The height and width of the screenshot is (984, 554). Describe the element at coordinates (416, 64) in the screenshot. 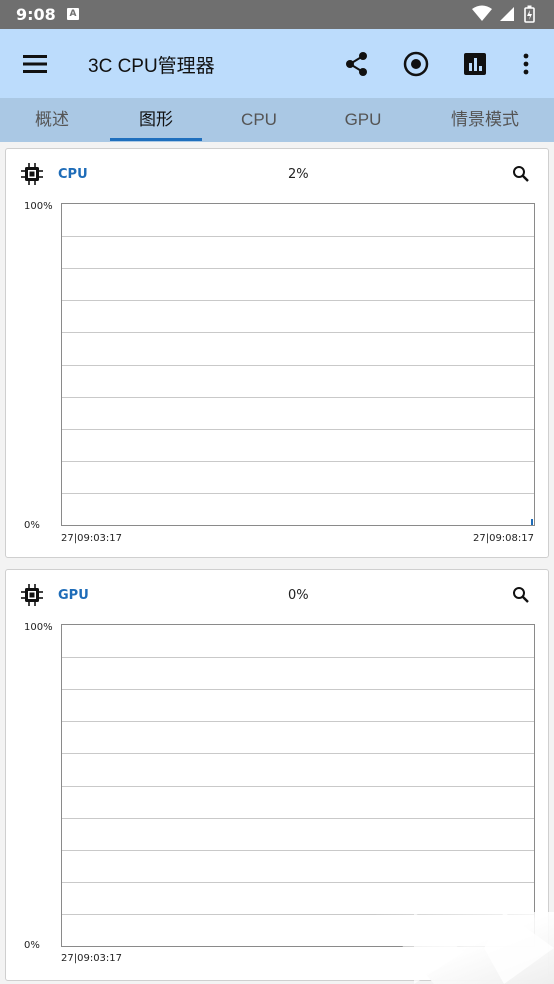

I see `record-icon` at that location.